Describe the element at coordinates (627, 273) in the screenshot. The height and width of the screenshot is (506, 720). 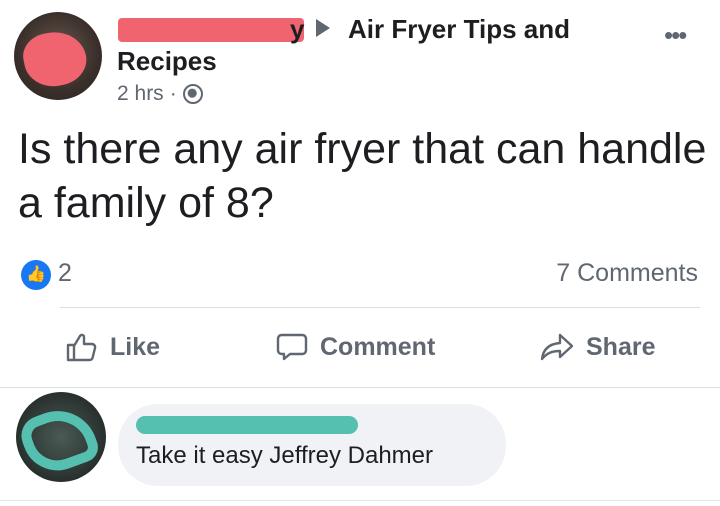
I see `comments-count: 7 Comments` at that location.